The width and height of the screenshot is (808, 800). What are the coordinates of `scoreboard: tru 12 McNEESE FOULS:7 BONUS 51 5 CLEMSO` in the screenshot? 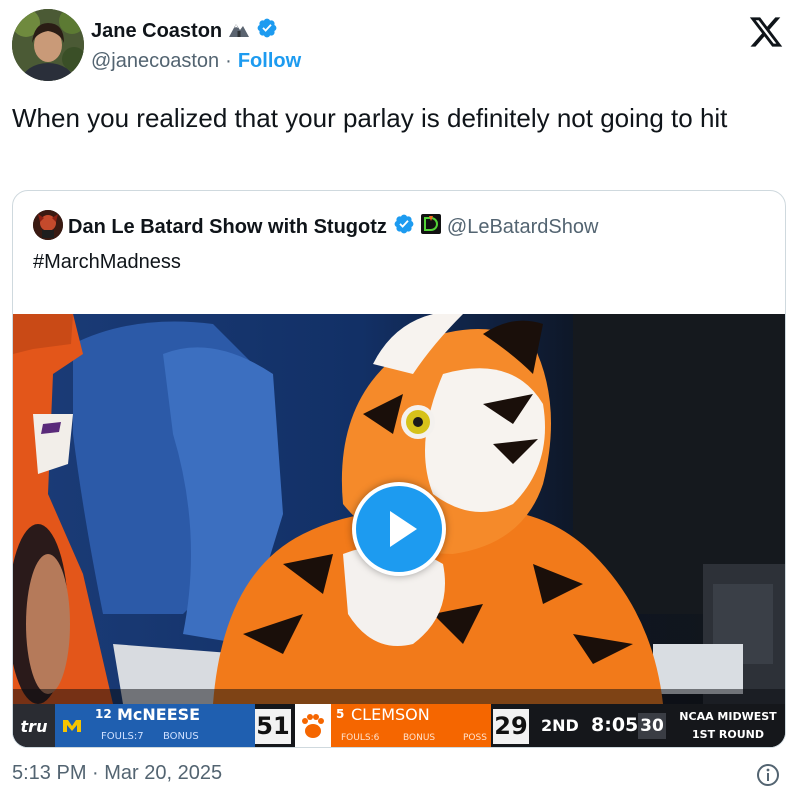 It's located at (399, 725).